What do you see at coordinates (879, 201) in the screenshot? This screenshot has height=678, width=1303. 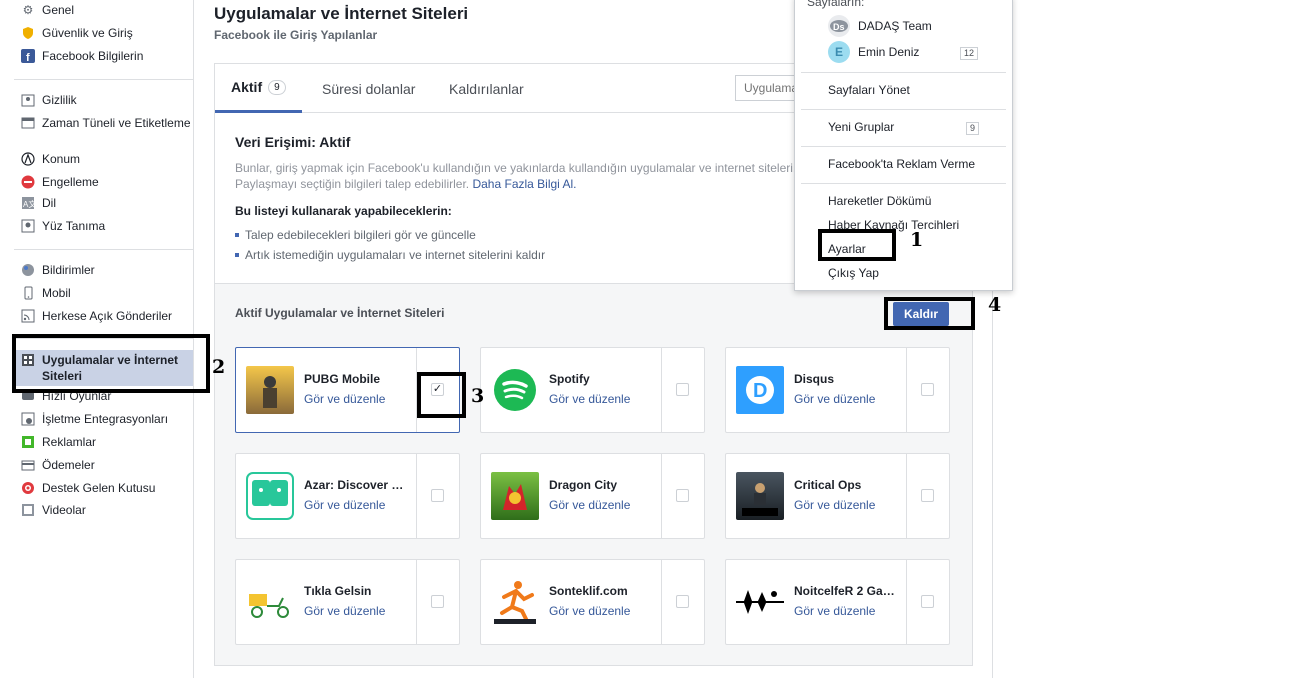 I see `activity-log-item: Hareketler Dökümü` at bounding box center [879, 201].